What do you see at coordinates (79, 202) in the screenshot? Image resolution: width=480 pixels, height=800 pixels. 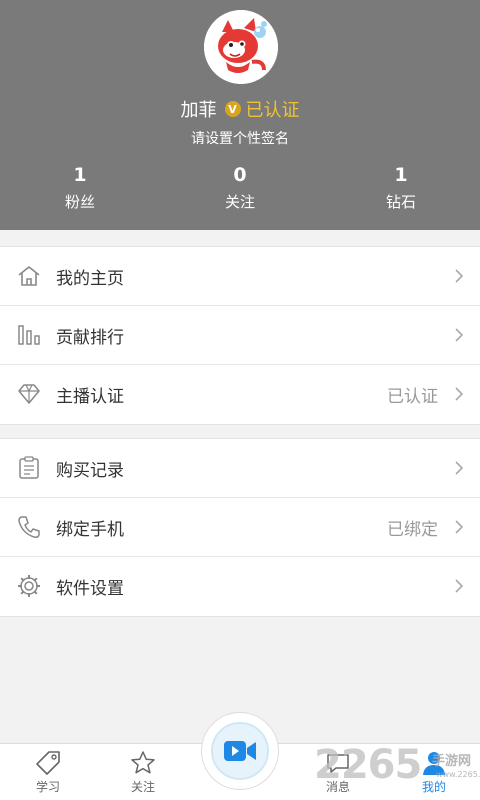 I see `stat-label: 粉丝` at bounding box center [79, 202].